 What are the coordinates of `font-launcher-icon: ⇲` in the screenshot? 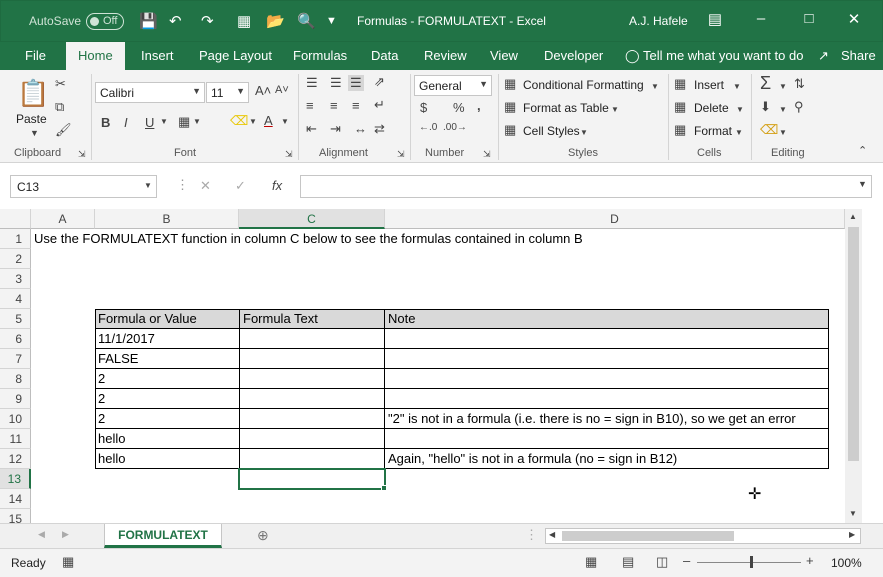 It's located at (289, 154).